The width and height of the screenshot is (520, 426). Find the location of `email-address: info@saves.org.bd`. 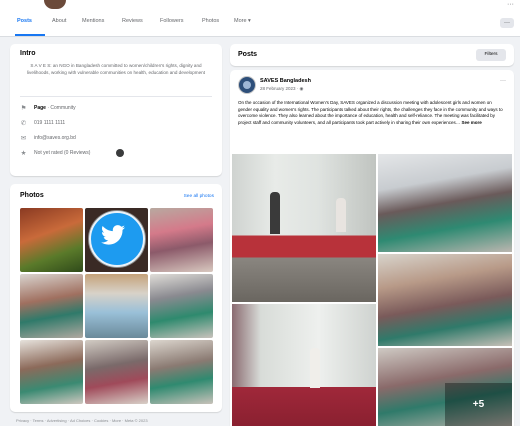

email-address: info@saves.org.bd is located at coordinates (55, 138).